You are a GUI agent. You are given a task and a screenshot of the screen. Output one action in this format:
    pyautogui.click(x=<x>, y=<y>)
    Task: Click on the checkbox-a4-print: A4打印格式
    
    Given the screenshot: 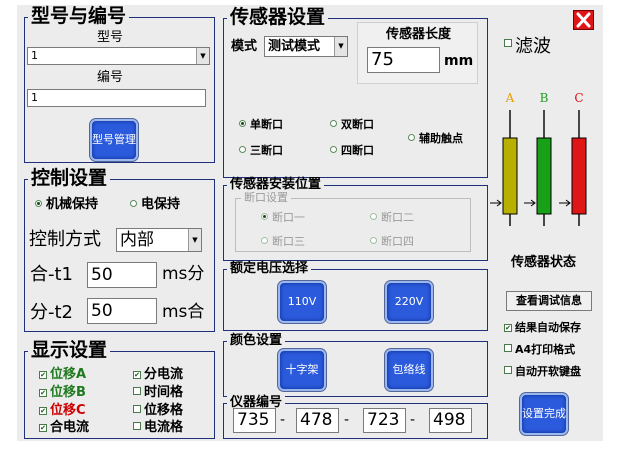 What is the action you would take?
    pyautogui.click(x=539, y=349)
    